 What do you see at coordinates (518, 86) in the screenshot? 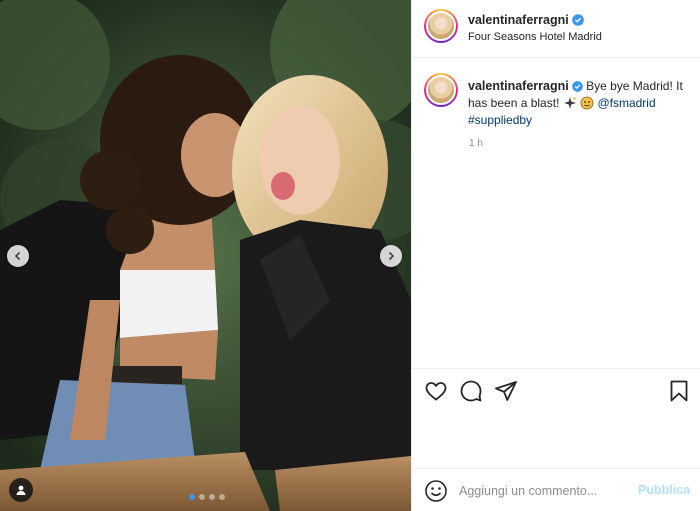
I see `caption-username: valentinaferragni` at bounding box center [518, 86].